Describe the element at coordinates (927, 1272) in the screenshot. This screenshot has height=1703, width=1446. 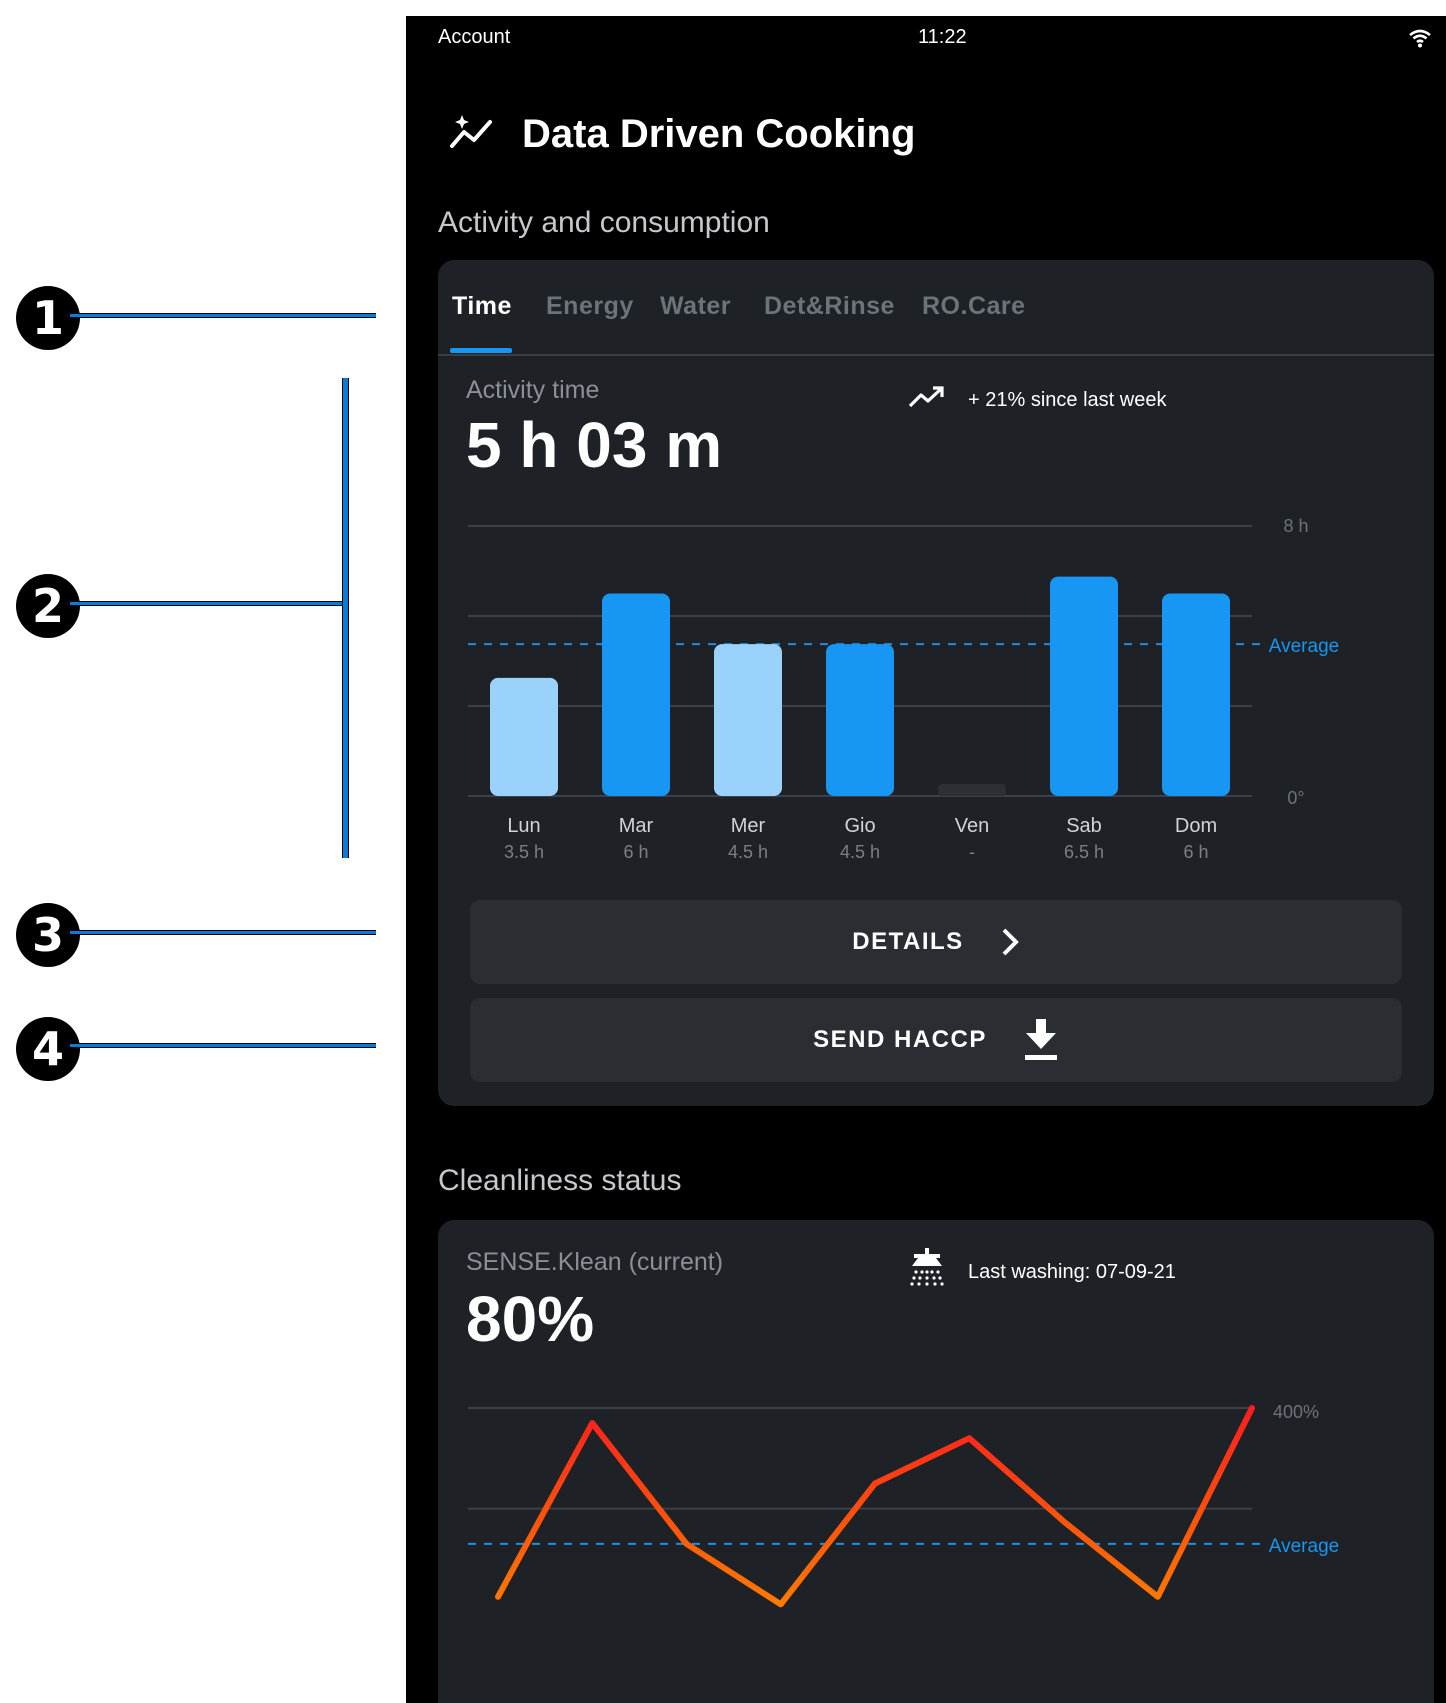
I see `shower-wash-icon` at that location.